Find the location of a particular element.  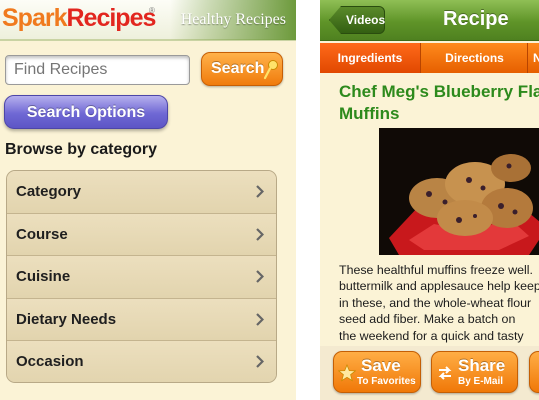

category-label: Course is located at coordinates (42, 234).